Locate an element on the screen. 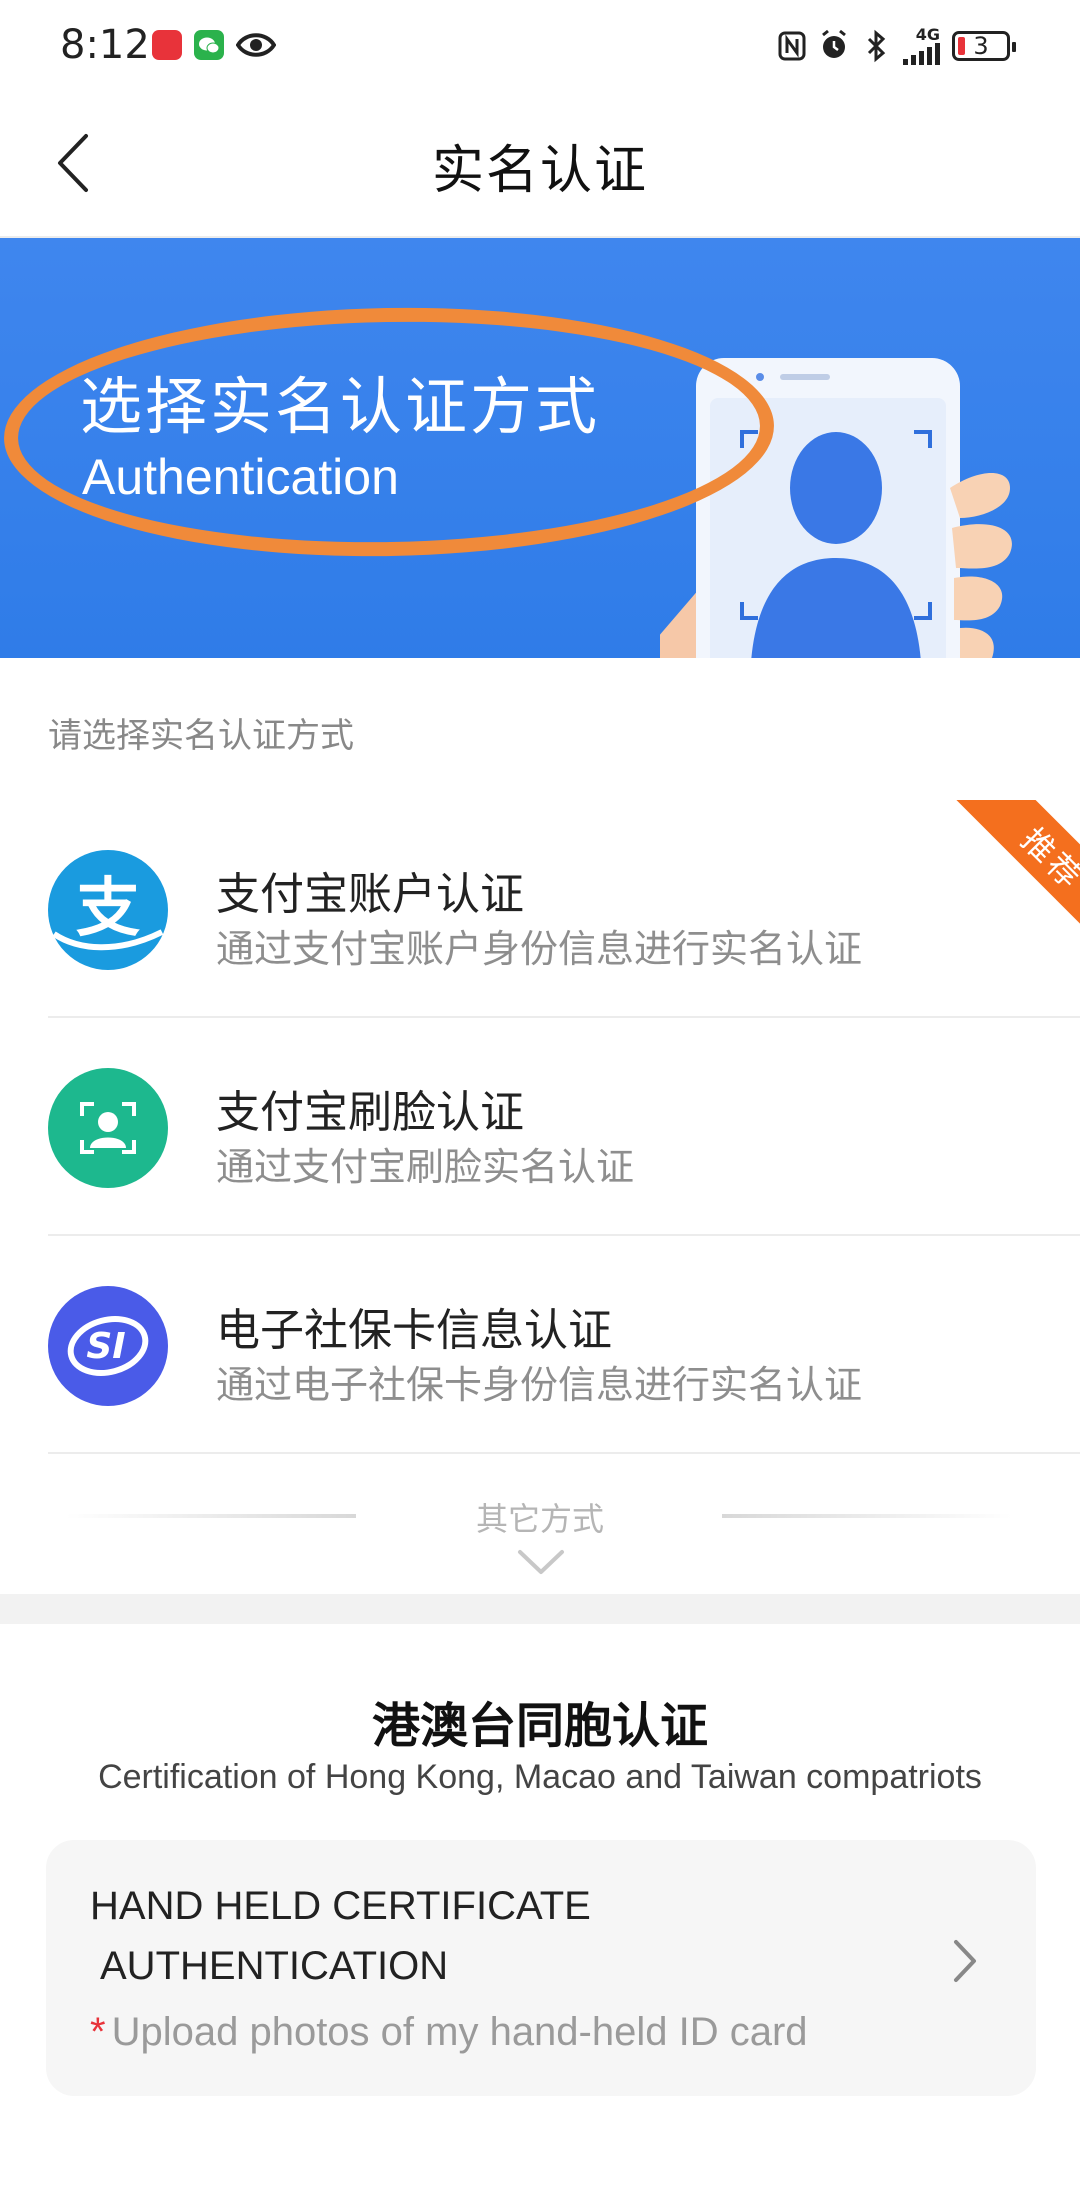  other-methods-toggle: 其它方式 is located at coordinates (540, 1524).